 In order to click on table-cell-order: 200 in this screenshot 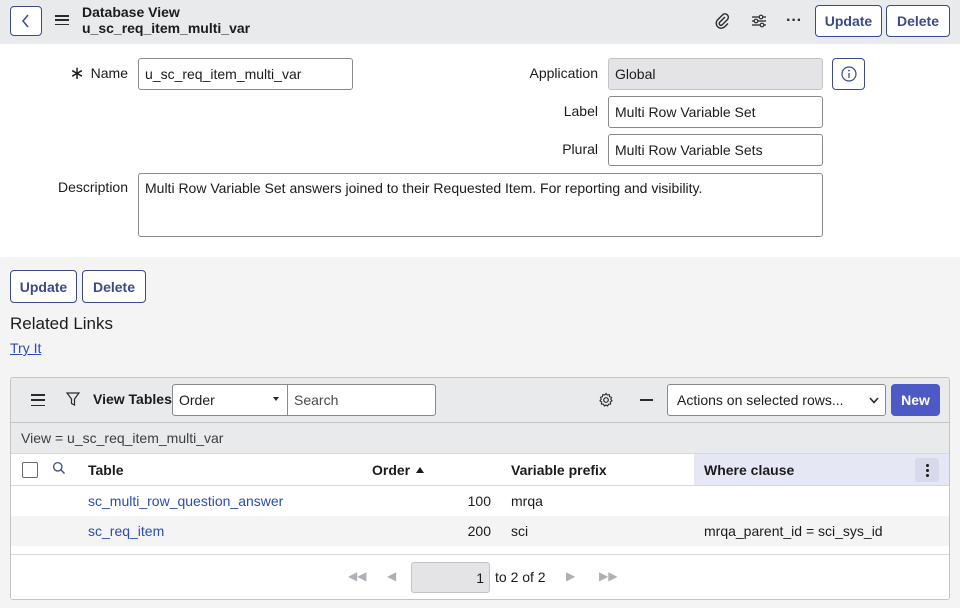, I will do `click(479, 531)`.